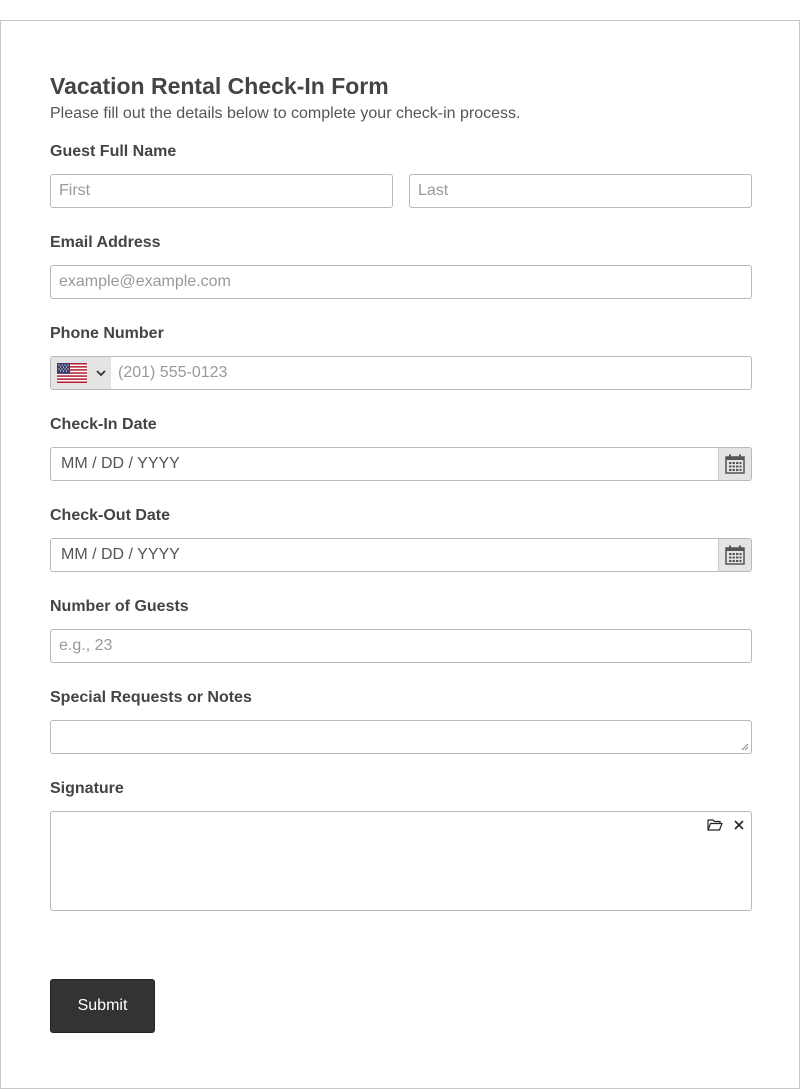 The width and height of the screenshot is (800, 1089). What do you see at coordinates (401, 282) in the screenshot?
I see `email-field: example@example.com` at bounding box center [401, 282].